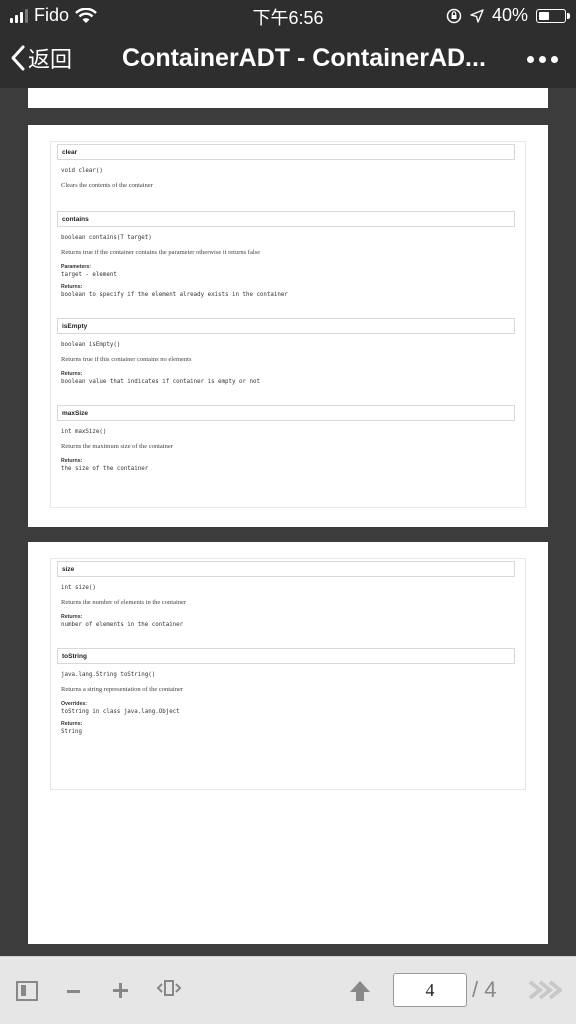  I want to click on pdf-page-previous, so click(288, 98).